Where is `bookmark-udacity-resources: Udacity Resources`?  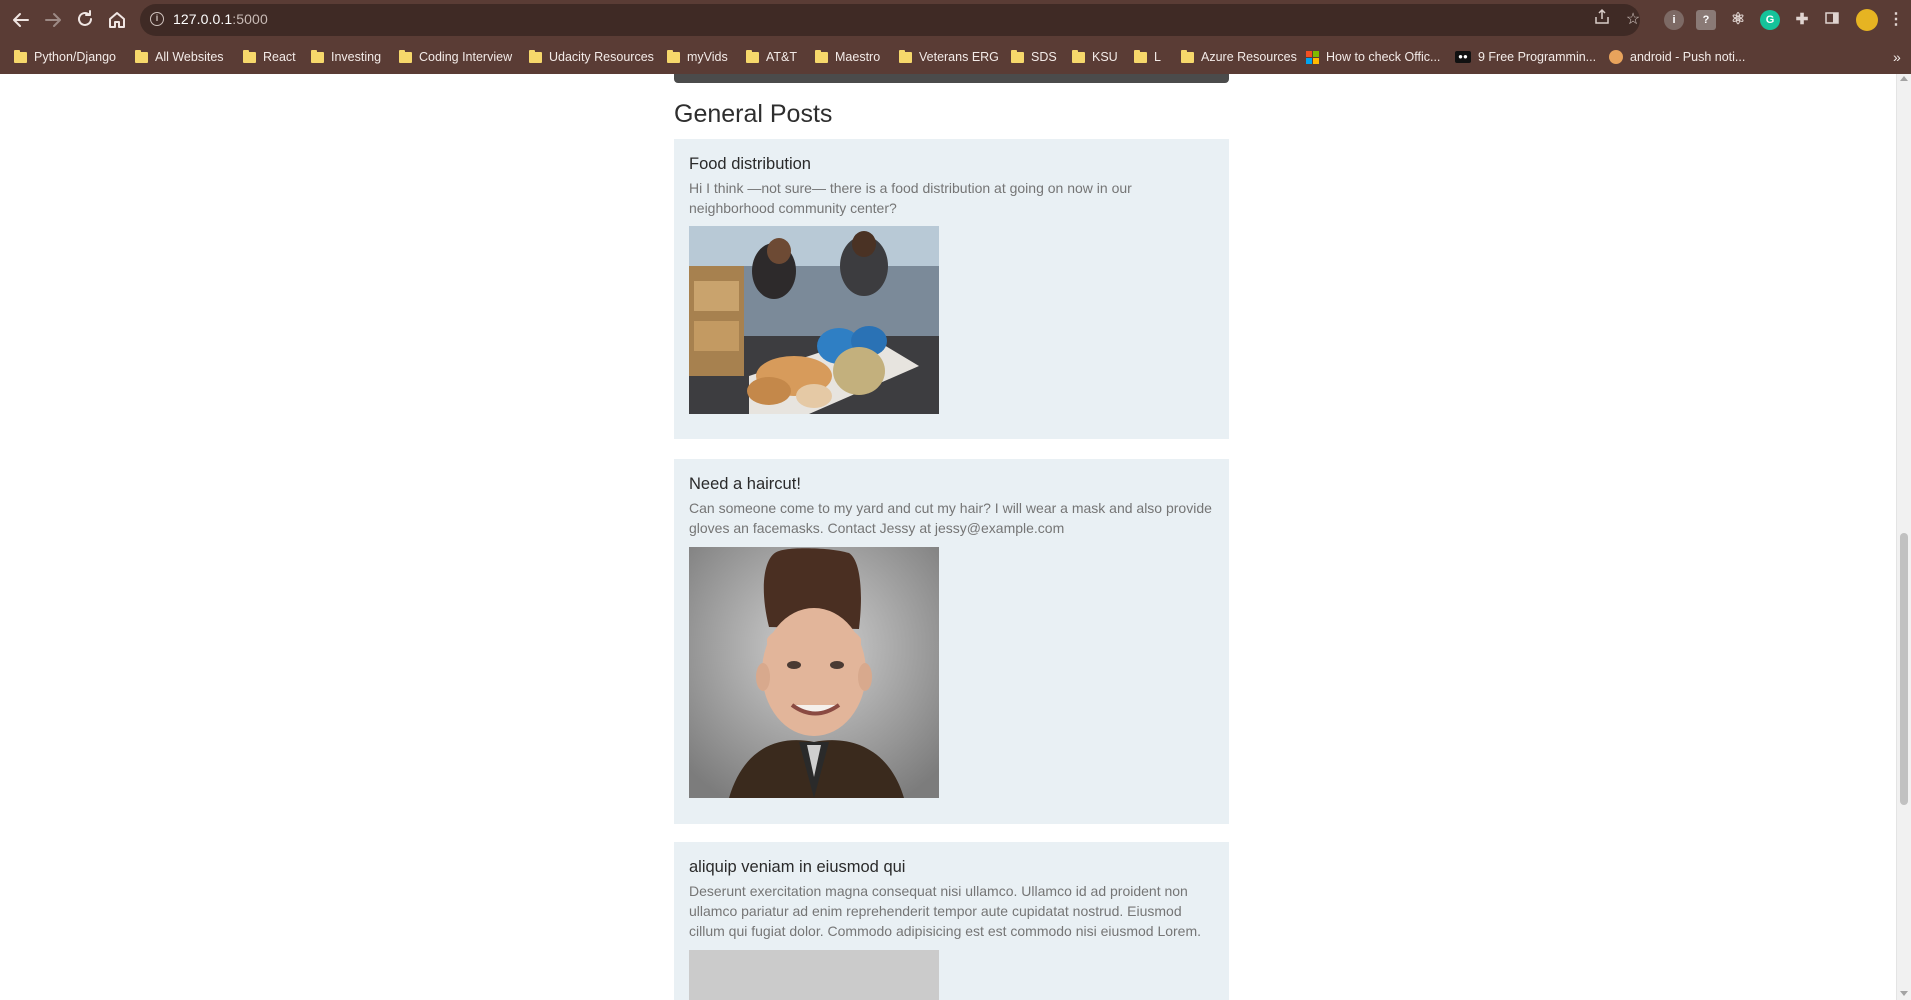 bookmark-udacity-resources: Udacity Resources is located at coordinates (591, 57).